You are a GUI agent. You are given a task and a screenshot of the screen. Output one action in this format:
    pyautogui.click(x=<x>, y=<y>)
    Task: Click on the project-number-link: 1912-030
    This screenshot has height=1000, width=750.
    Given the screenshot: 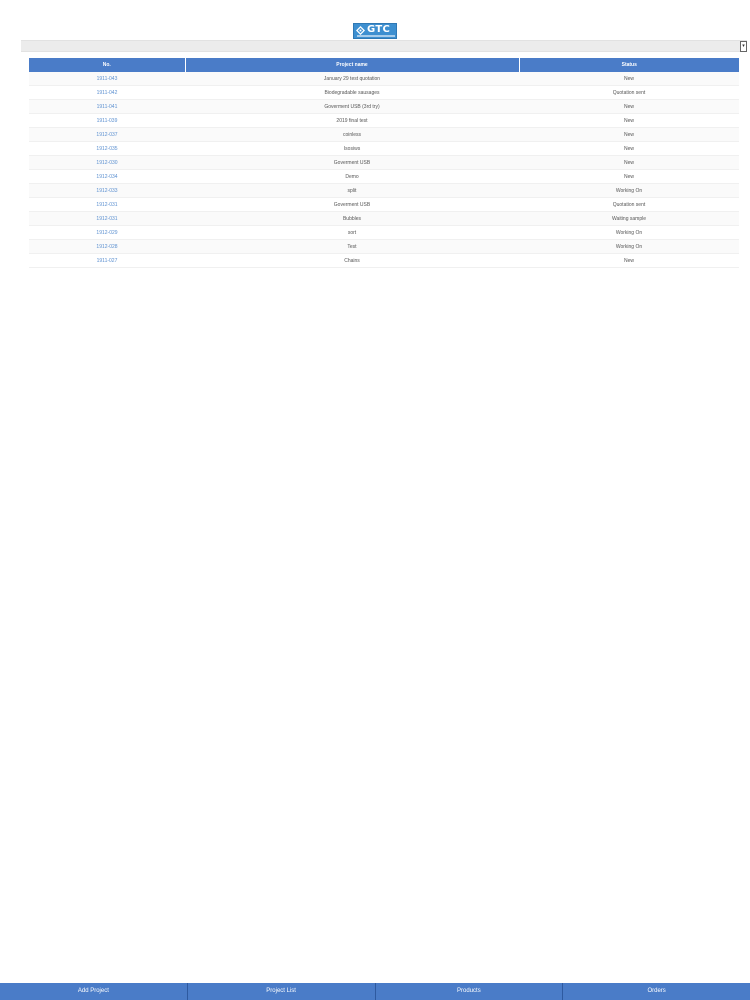 What is the action you would take?
    pyautogui.click(x=106, y=163)
    